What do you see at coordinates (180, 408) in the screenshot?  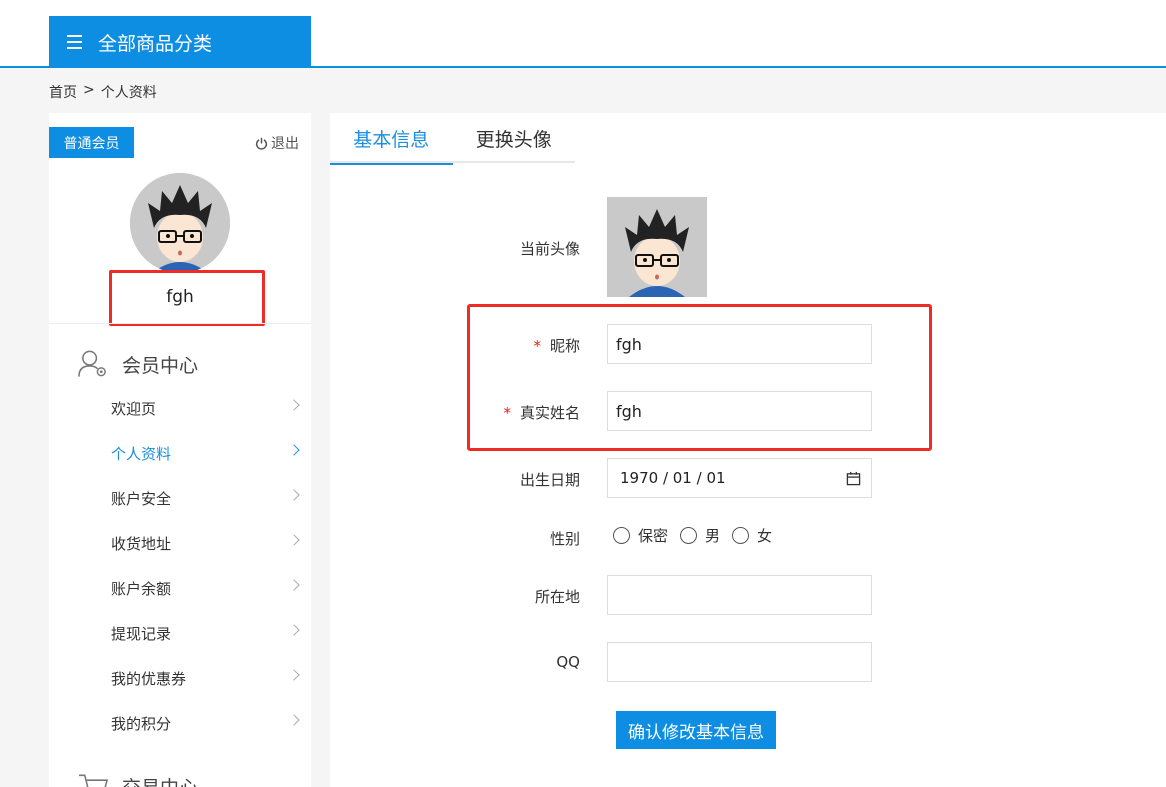 I see `sidebar-item-welcome: 欢迎页` at bounding box center [180, 408].